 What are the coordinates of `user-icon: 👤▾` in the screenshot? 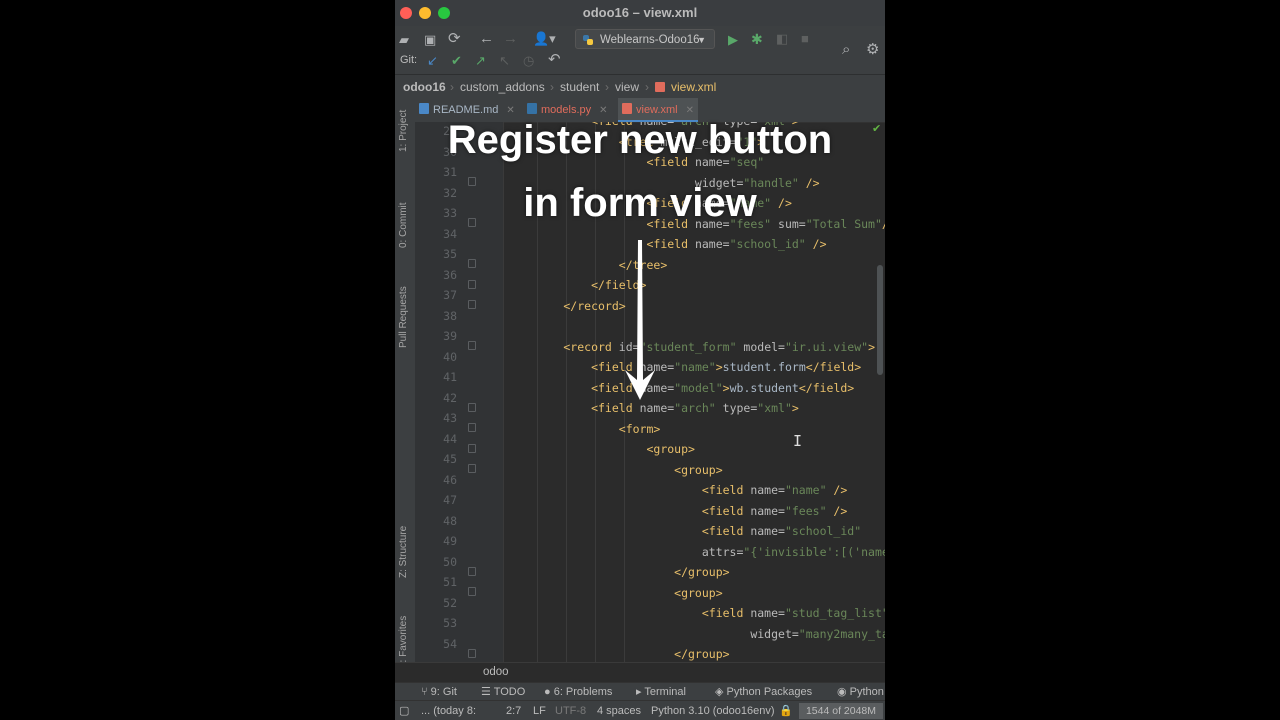 It's located at (544, 39).